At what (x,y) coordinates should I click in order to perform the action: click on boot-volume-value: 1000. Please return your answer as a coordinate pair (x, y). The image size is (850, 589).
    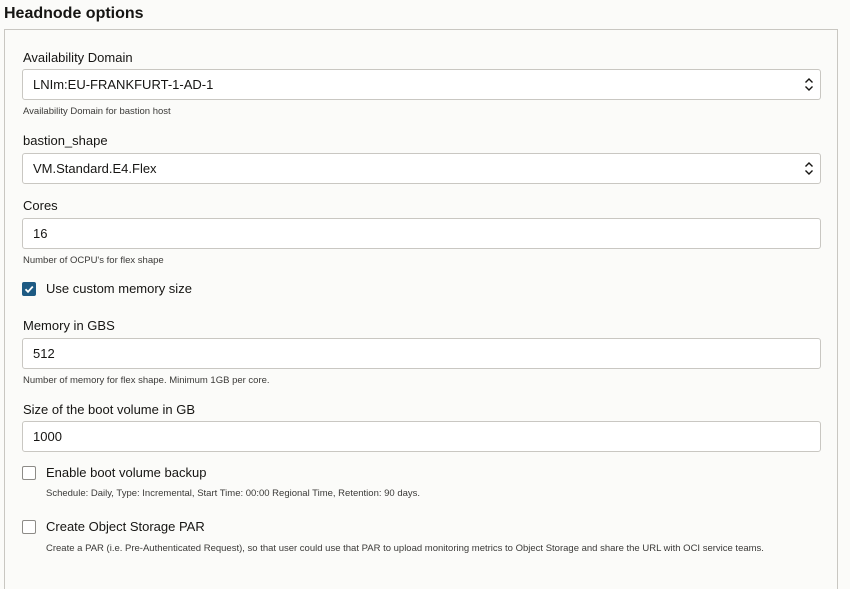
    Looking at the image, I should click on (47, 436).